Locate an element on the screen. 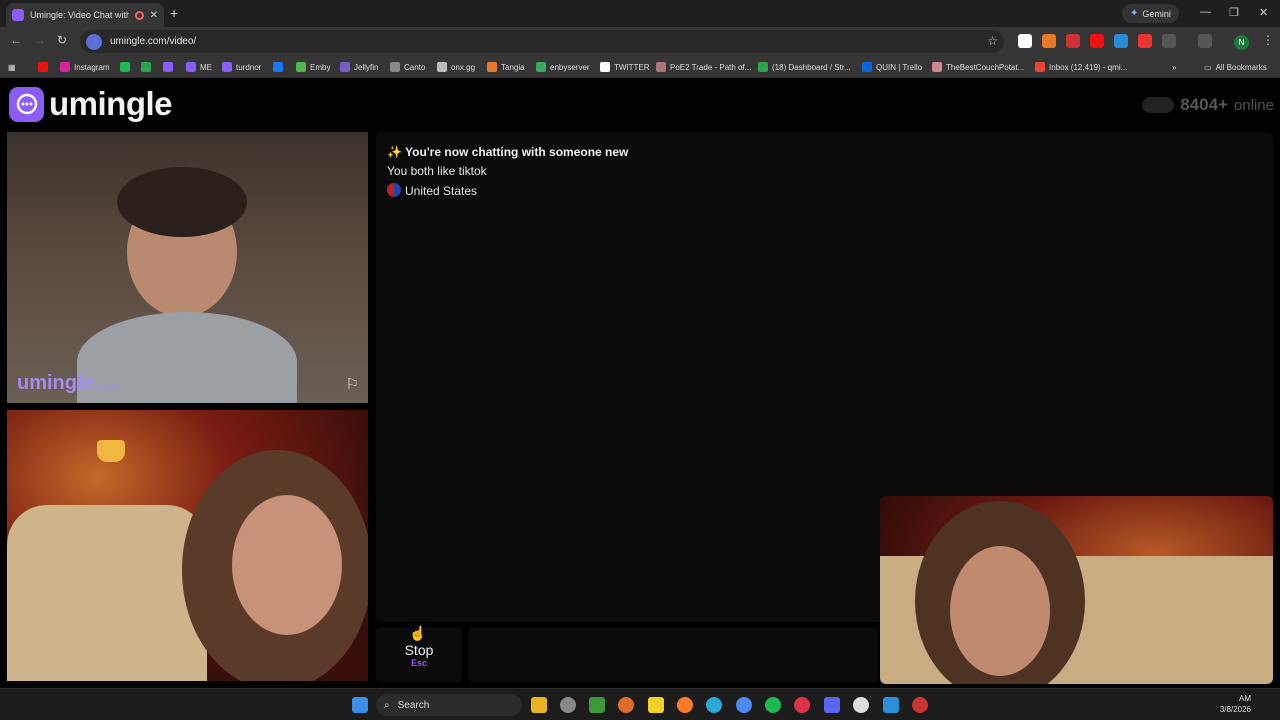 This screenshot has height=720, width=1280. all-bookmarks: ▭ All Bookmarks is located at coordinates (1235, 67).